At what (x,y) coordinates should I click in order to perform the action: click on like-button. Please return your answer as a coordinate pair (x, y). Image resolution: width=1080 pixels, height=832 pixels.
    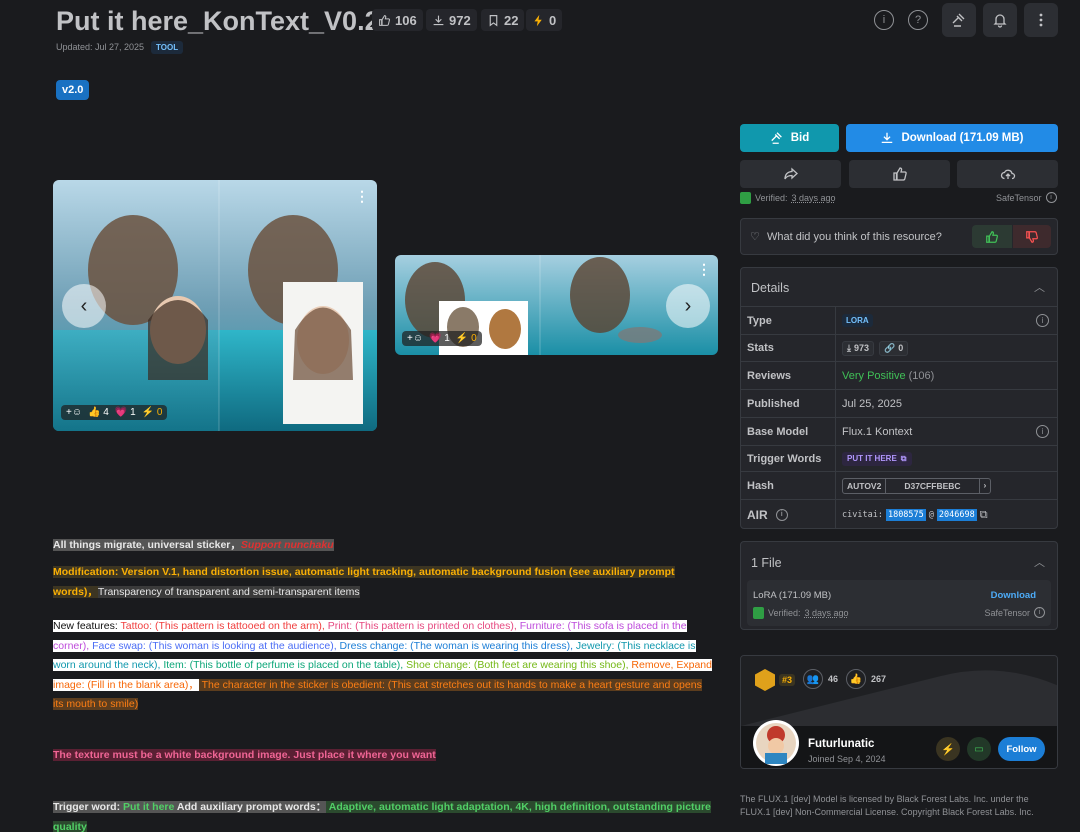
    Looking at the image, I should click on (899, 174).